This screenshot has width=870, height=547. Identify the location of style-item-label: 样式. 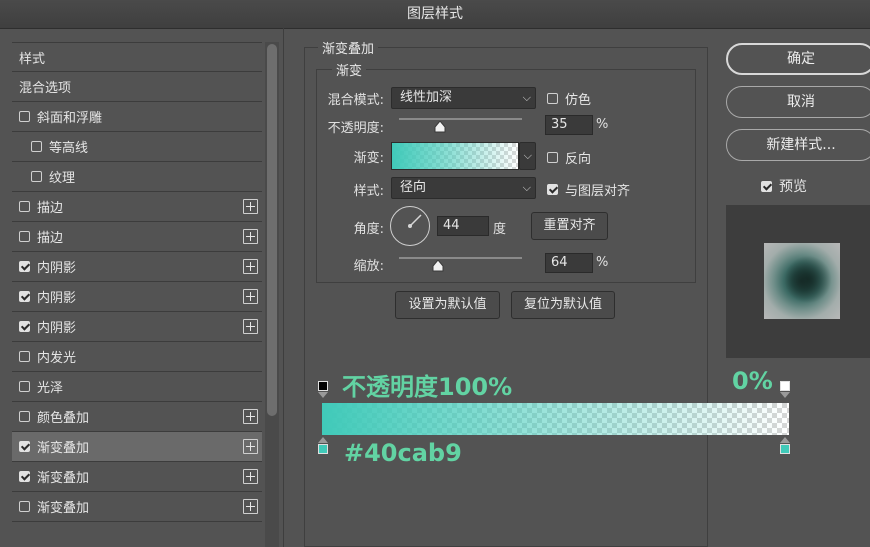
(32, 59).